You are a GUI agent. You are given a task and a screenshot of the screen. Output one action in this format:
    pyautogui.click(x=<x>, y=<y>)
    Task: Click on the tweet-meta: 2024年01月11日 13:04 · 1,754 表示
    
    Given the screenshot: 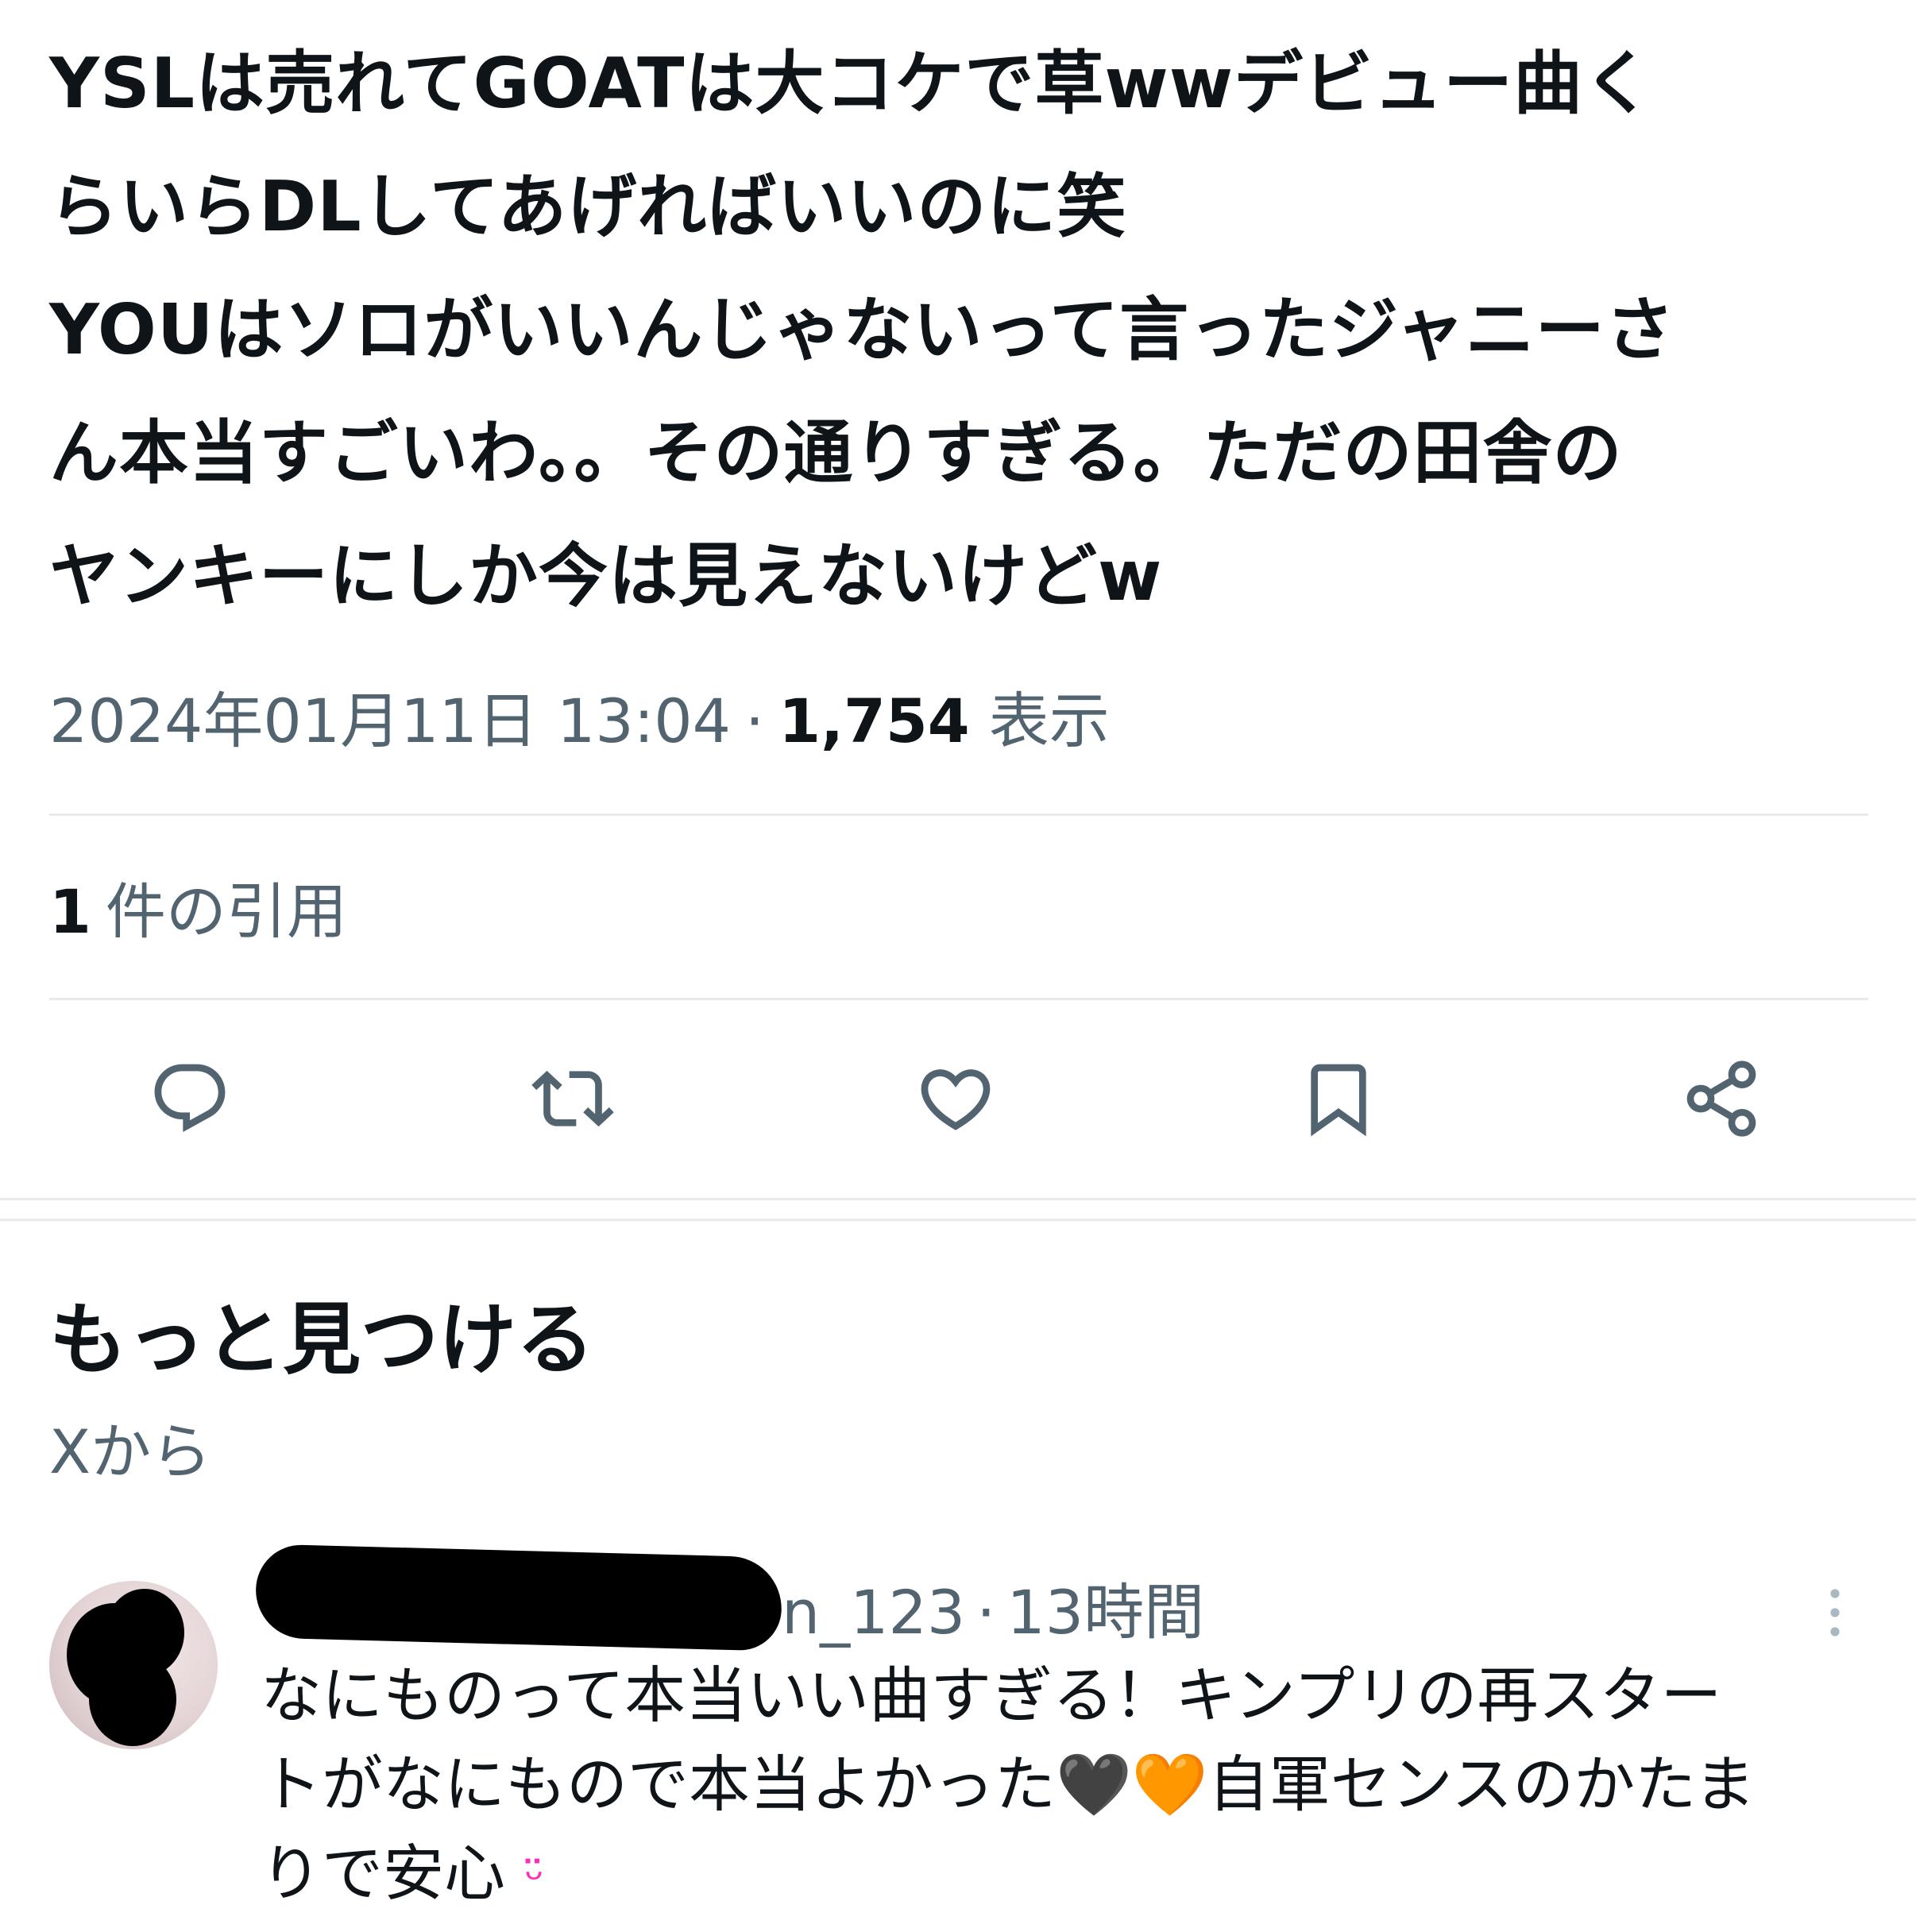 What is the action you would take?
    pyautogui.click(x=579, y=721)
    